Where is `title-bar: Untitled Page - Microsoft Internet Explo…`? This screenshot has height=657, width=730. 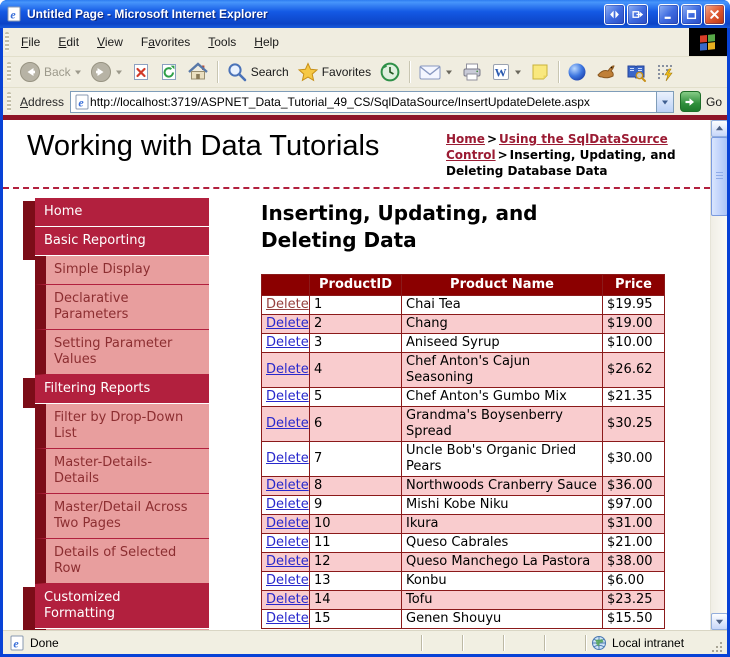
title-bar: Untitled Page - Microsoft Internet Explo… is located at coordinates (365, 14).